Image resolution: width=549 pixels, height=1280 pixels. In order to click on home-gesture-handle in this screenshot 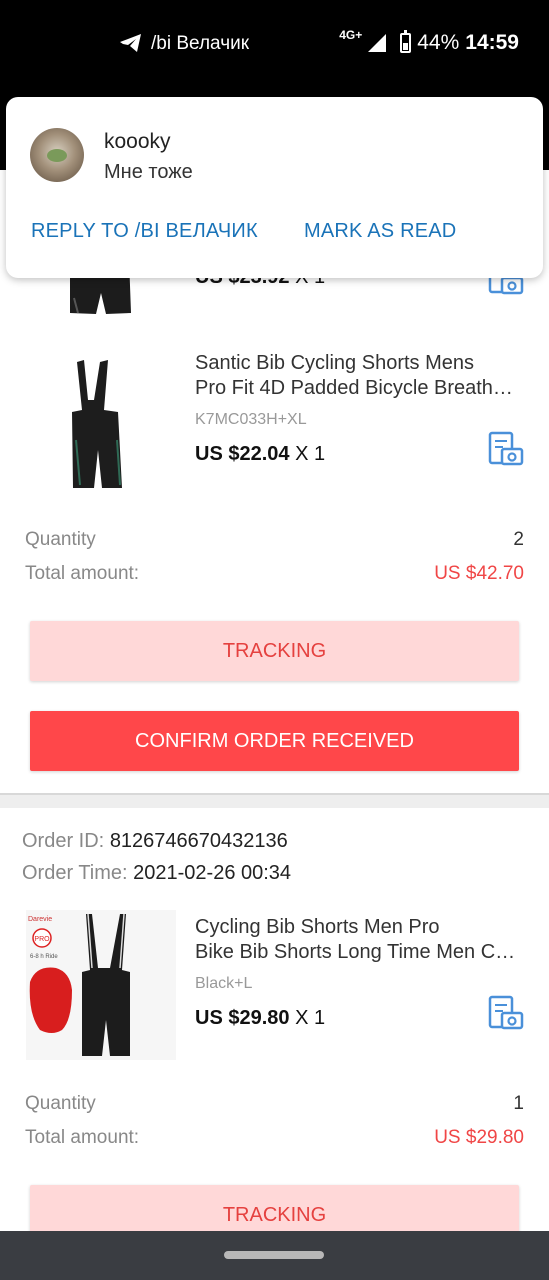, I will do `click(274, 1255)`.